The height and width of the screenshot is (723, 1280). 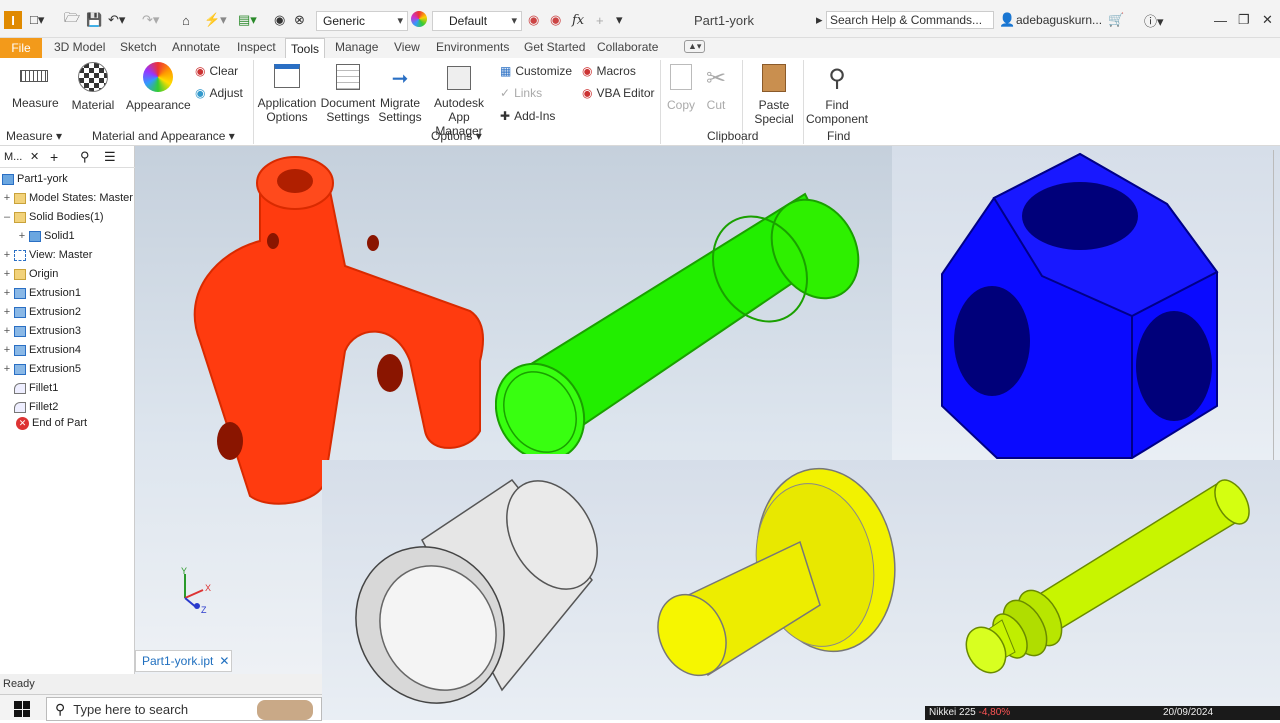 What do you see at coordinates (216, 71) in the screenshot?
I see `clear-appearance-button: ◉ Clear` at bounding box center [216, 71].